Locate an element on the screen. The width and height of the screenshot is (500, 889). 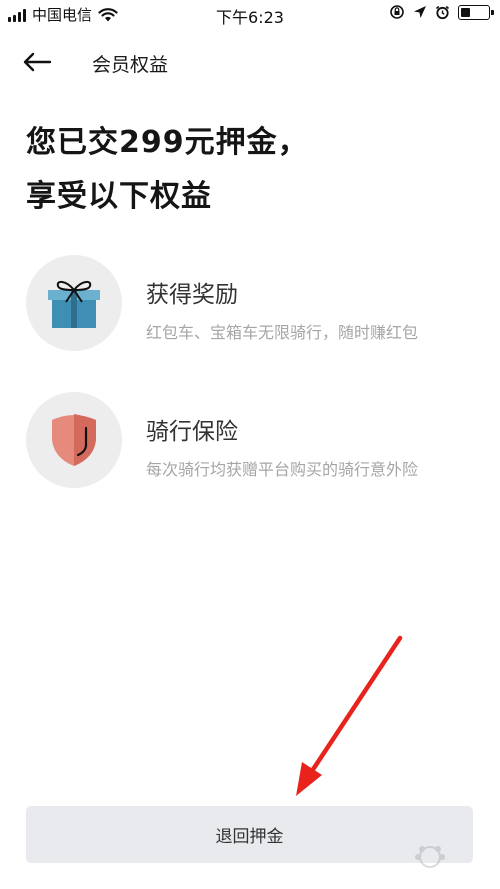
benefit-description: 红包车、宝箱车无限骑行，随时赚红包 is located at coordinates (282, 332).